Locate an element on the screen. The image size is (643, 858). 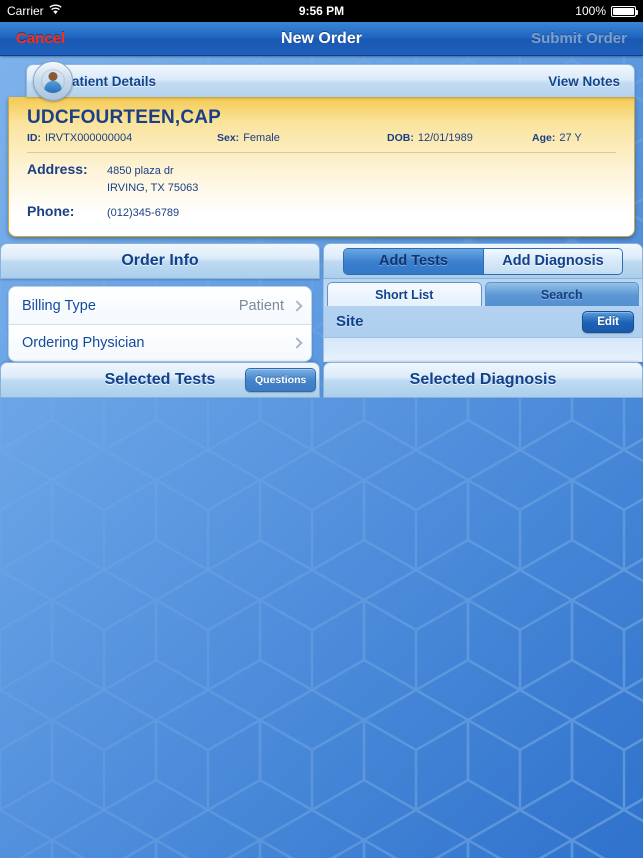
patient-address-row-2: IRVING, TX 75063 is located at coordinates (321, 192).